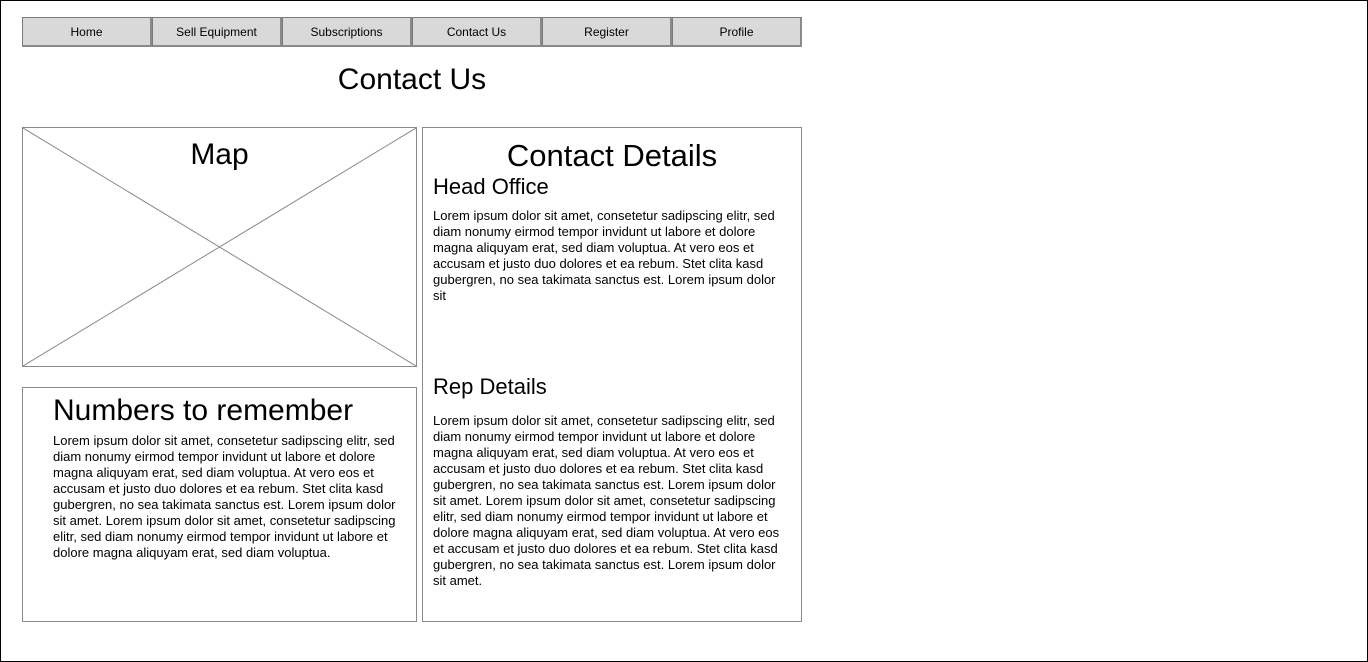 This screenshot has width=1368, height=662. I want to click on head-office-title: Head Office, so click(491, 186).